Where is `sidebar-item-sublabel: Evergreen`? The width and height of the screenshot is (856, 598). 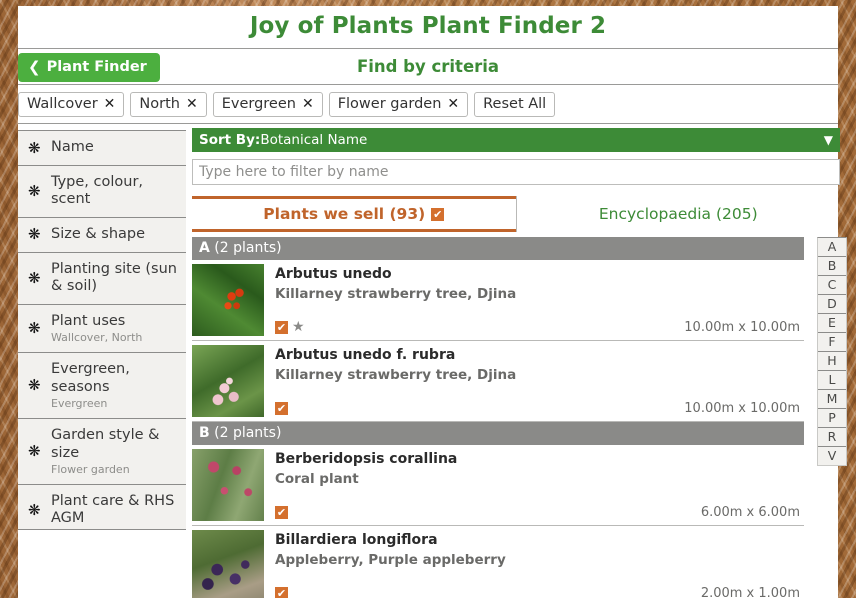 sidebar-item-sublabel: Evergreen is located at coordinates (79, 403).